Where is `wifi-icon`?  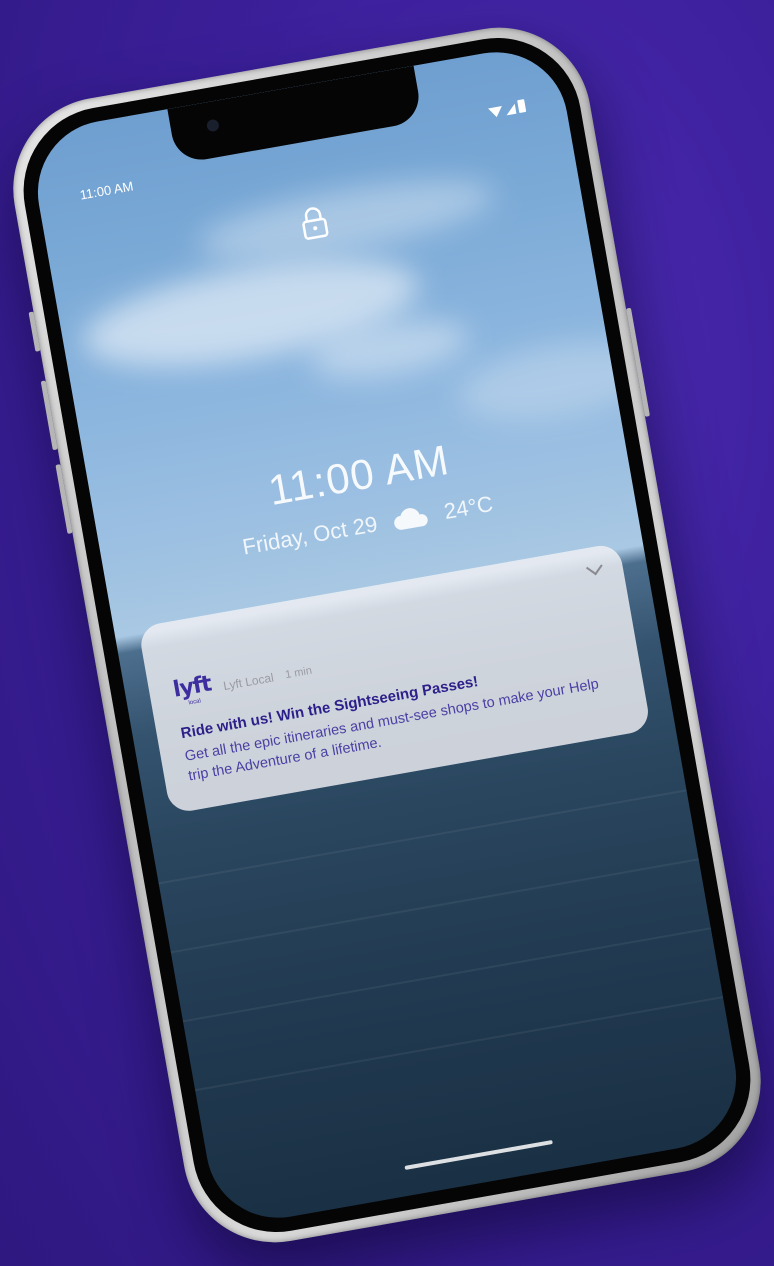 wifi-icon is located at coordinates (496, 112).